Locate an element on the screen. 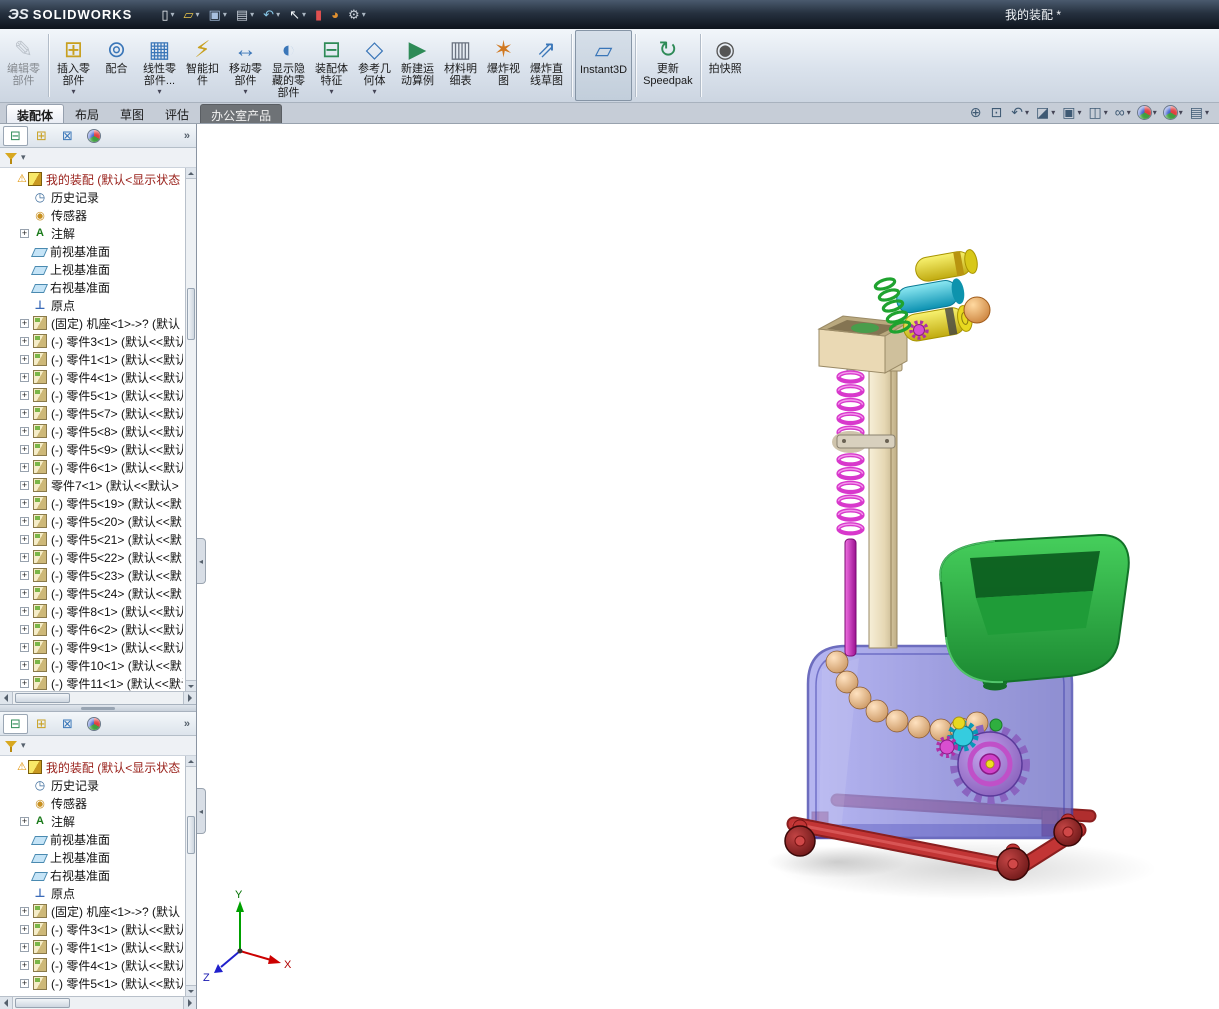 This screenshot has width=1219, height=1009. tree-item: (-) 零件3<1> (默认<<默认 is located at coordinates (98, 341).